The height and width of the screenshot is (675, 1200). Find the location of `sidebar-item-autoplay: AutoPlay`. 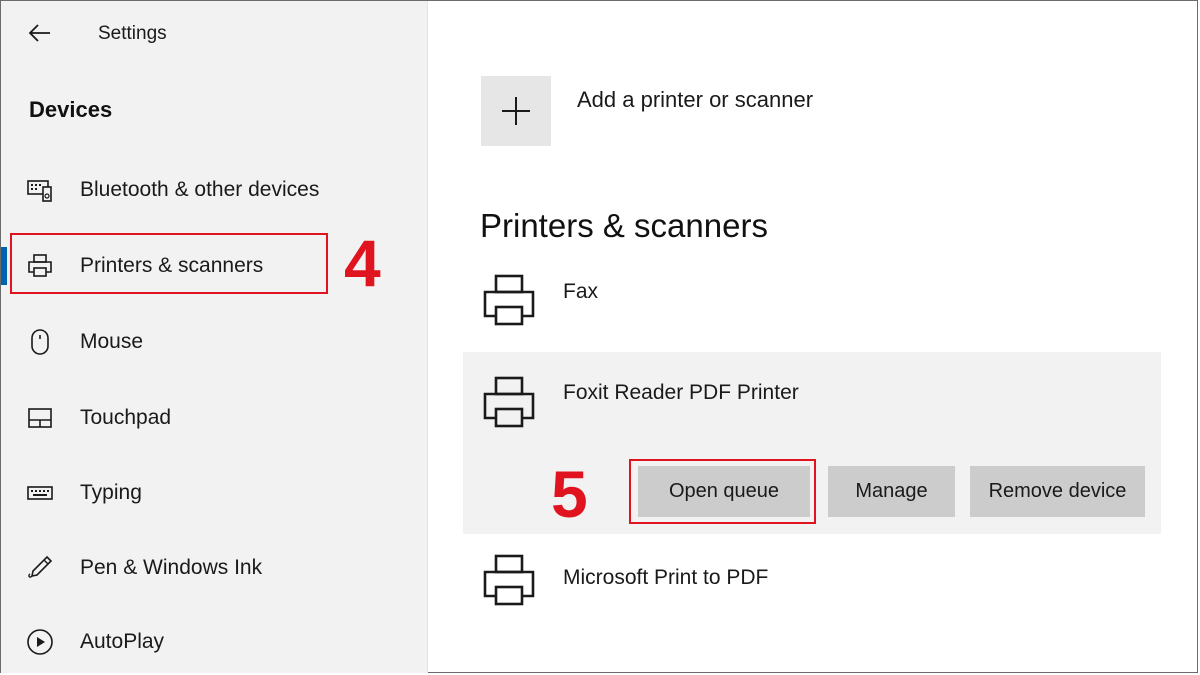

sidebar-item-autoplay: AutoPlay is located at coordinates (214, 642).